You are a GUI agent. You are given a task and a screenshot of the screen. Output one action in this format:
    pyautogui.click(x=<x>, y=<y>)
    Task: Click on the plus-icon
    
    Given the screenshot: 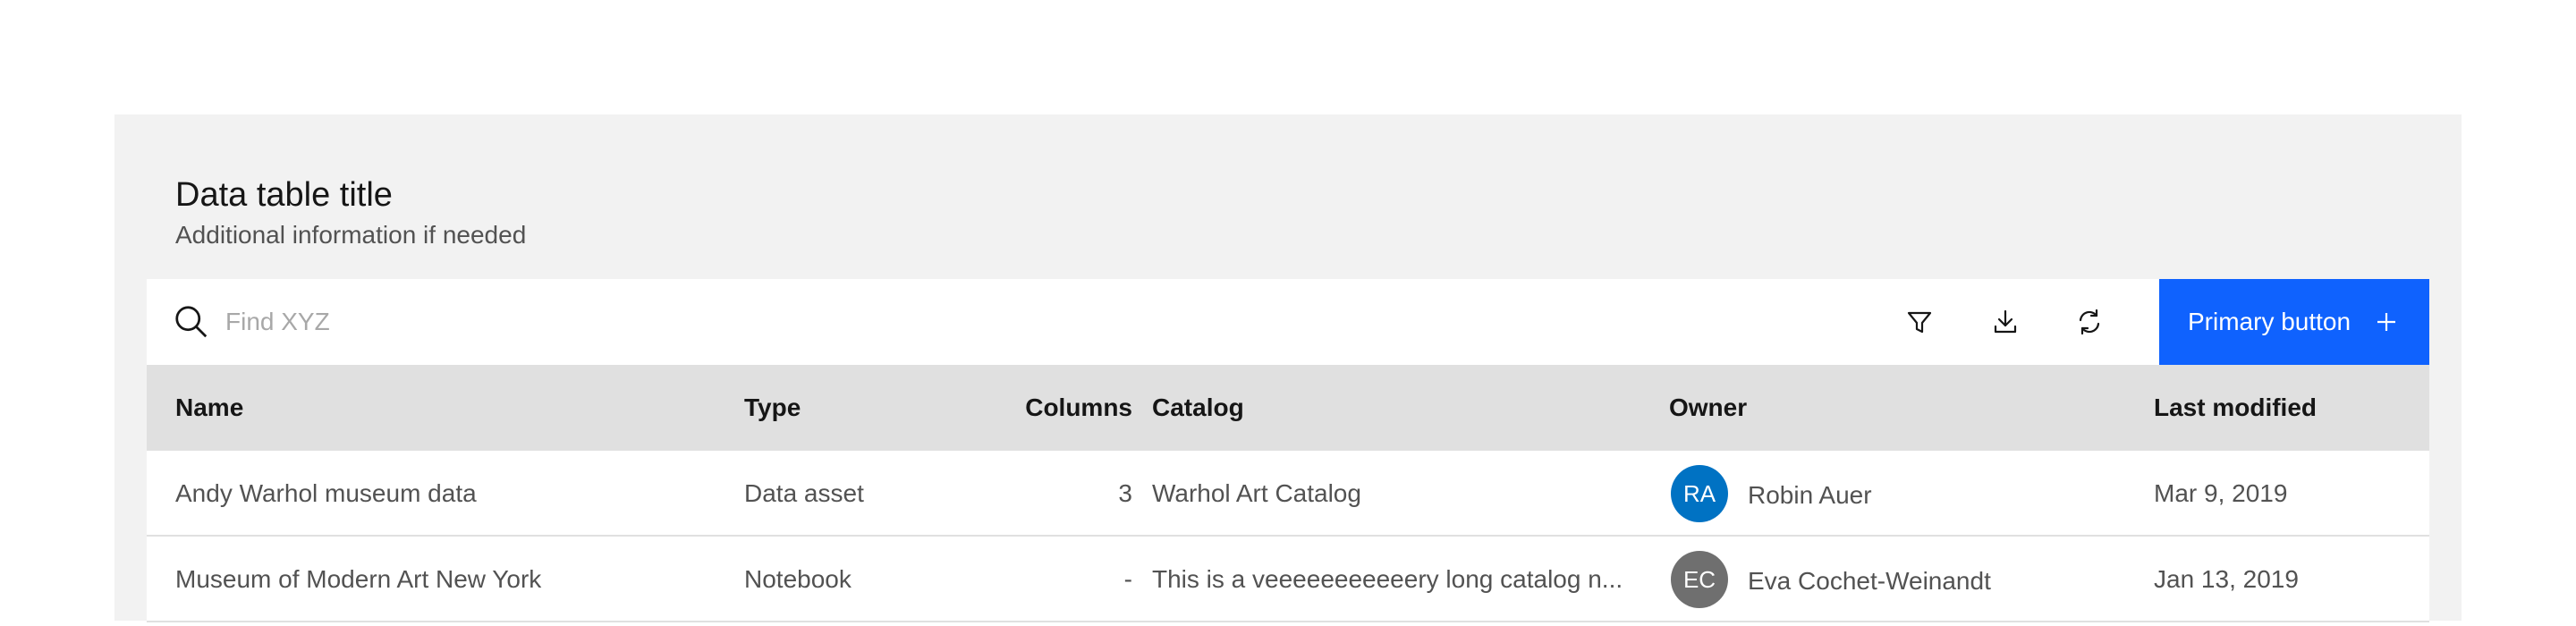 What is the action you would take?
    pyautogui.click(x=2386, y=322)
    